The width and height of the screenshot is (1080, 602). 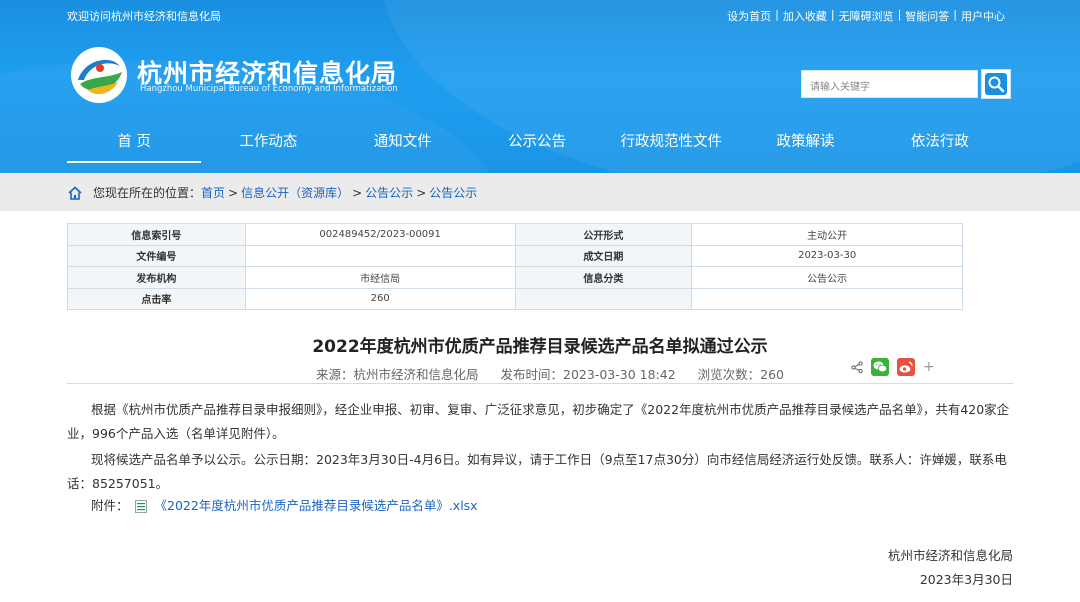 What do you see at coordinates (827, 277) in the screenshot?
I see `info-value: 公告公示` at bounding box center [827, 277].